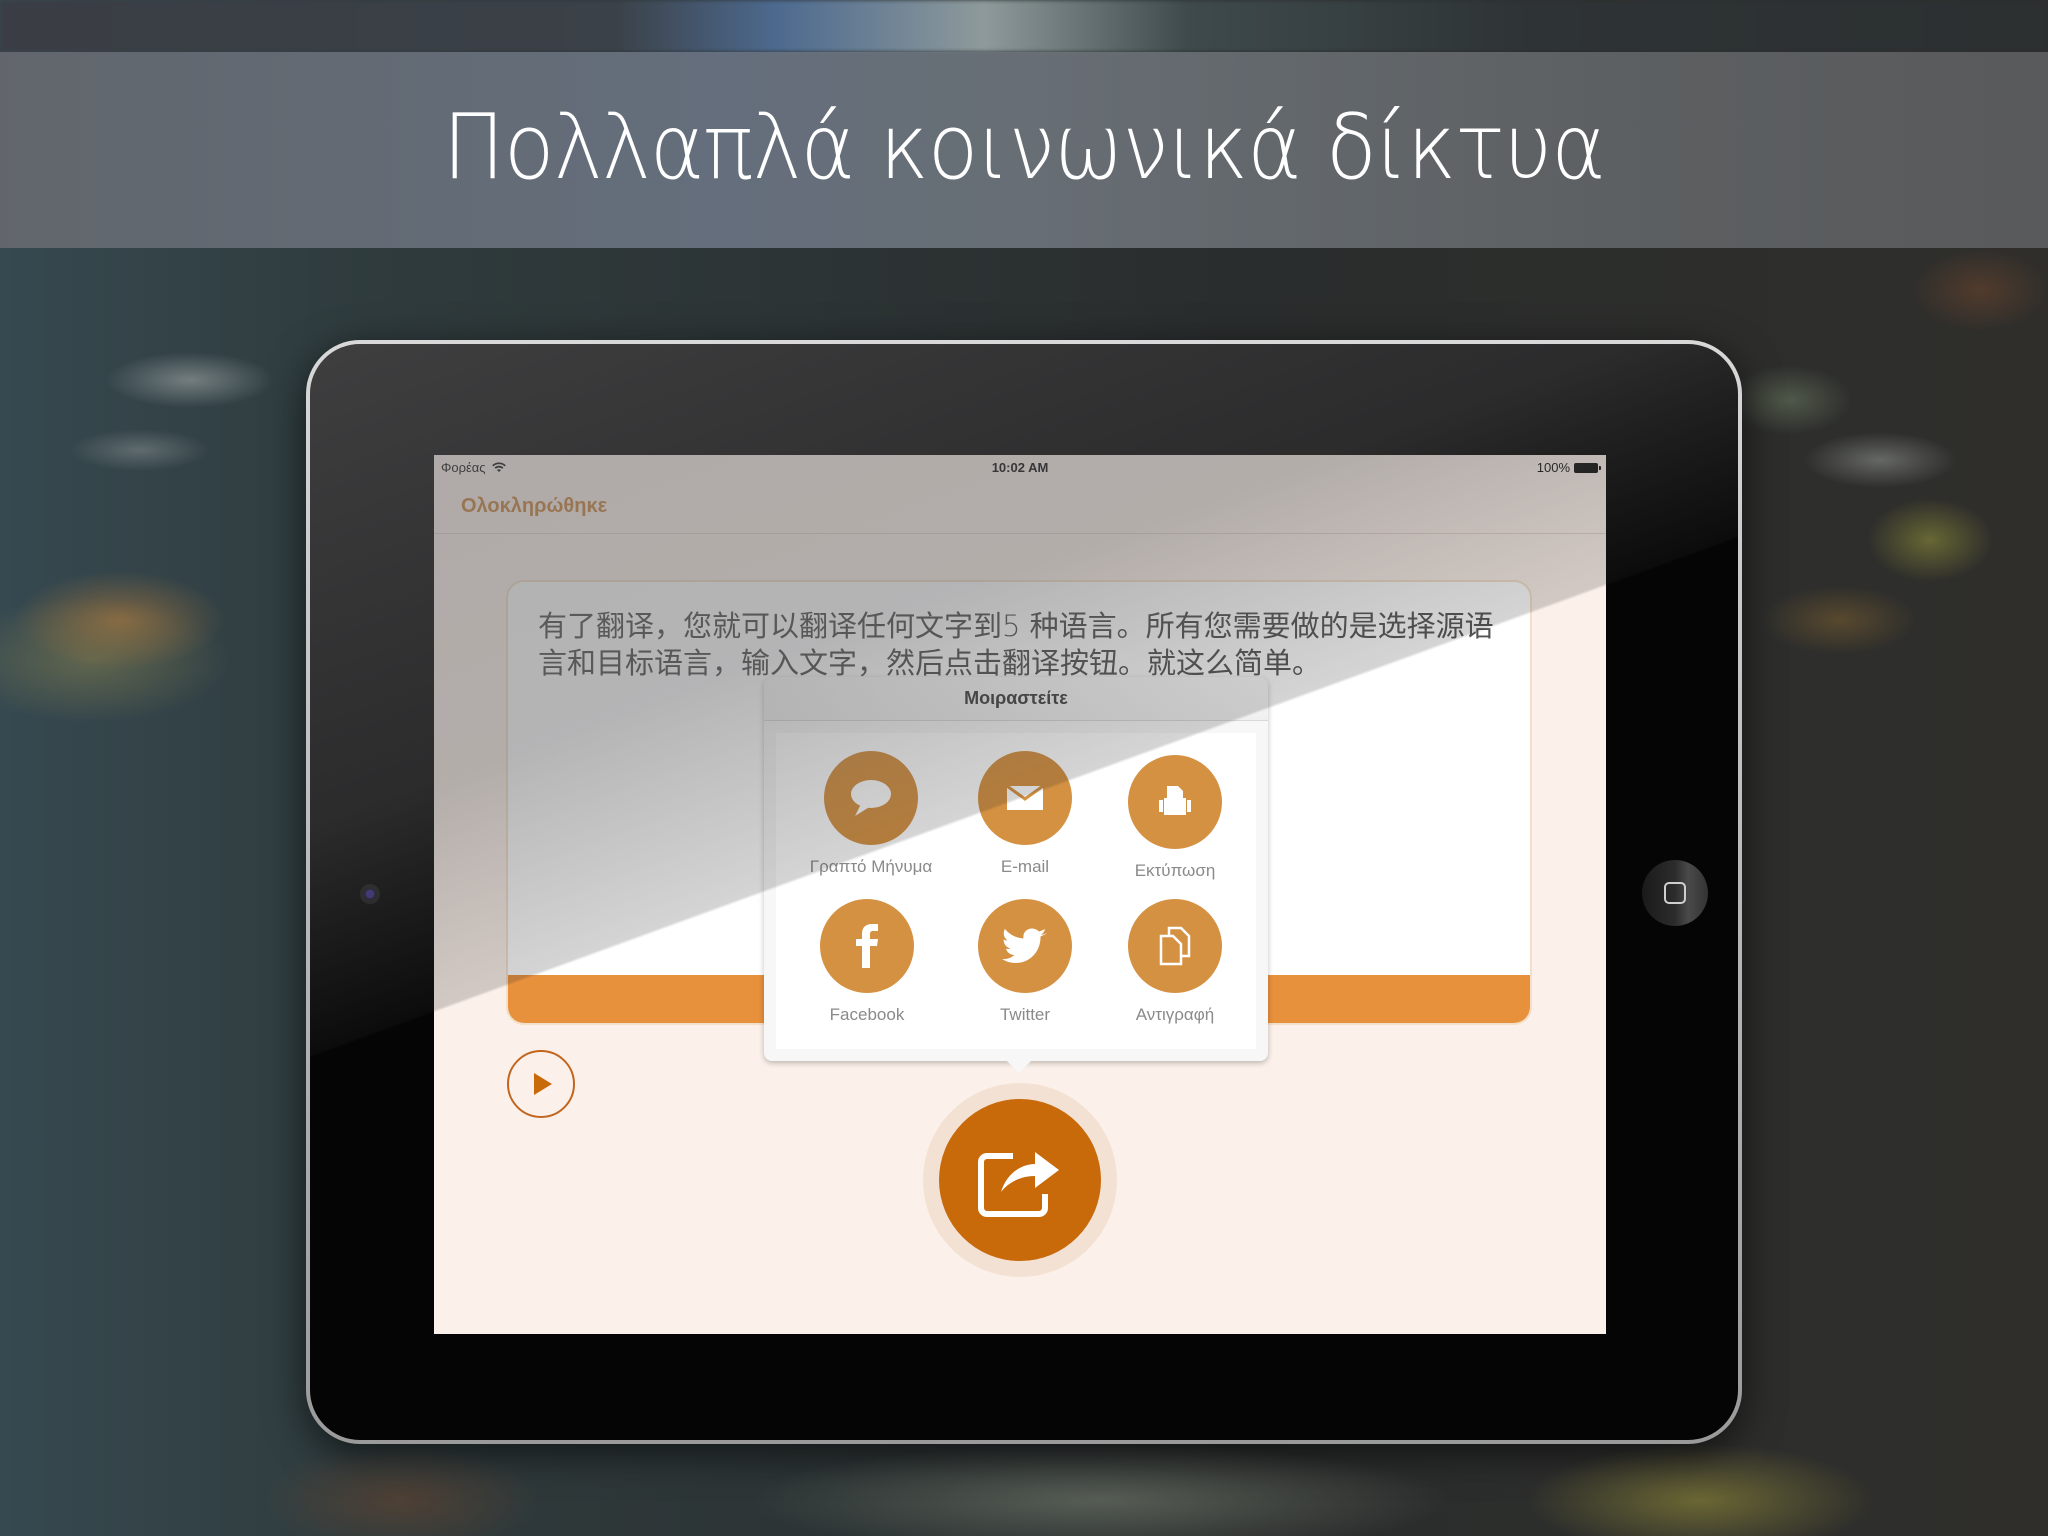  I want to click on play-icon, so click(543, 1084).